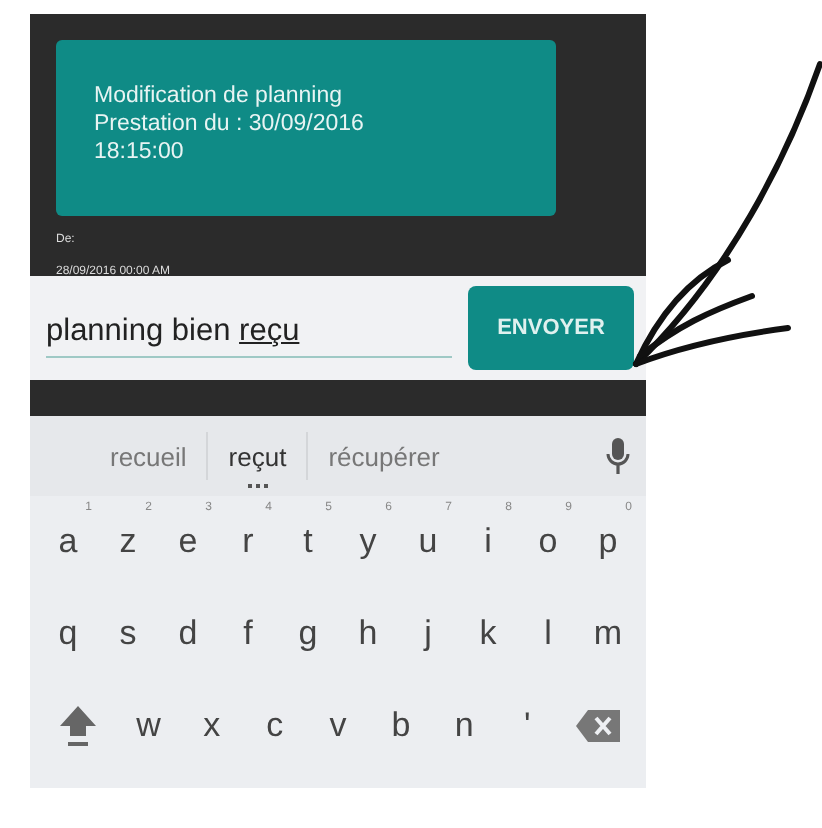  What do you see at coordinates (248, 541) in the screenshot?
I see `key: r` at bounding box center [248, 541].